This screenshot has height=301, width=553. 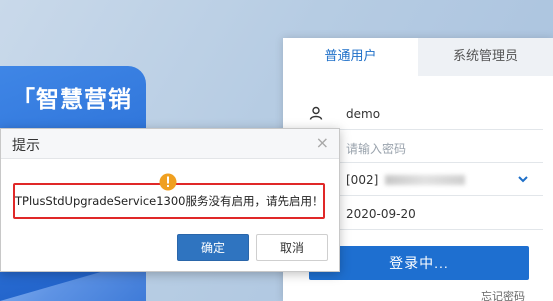 I want to click on close-icon: ×, so click(x=322, y=143).